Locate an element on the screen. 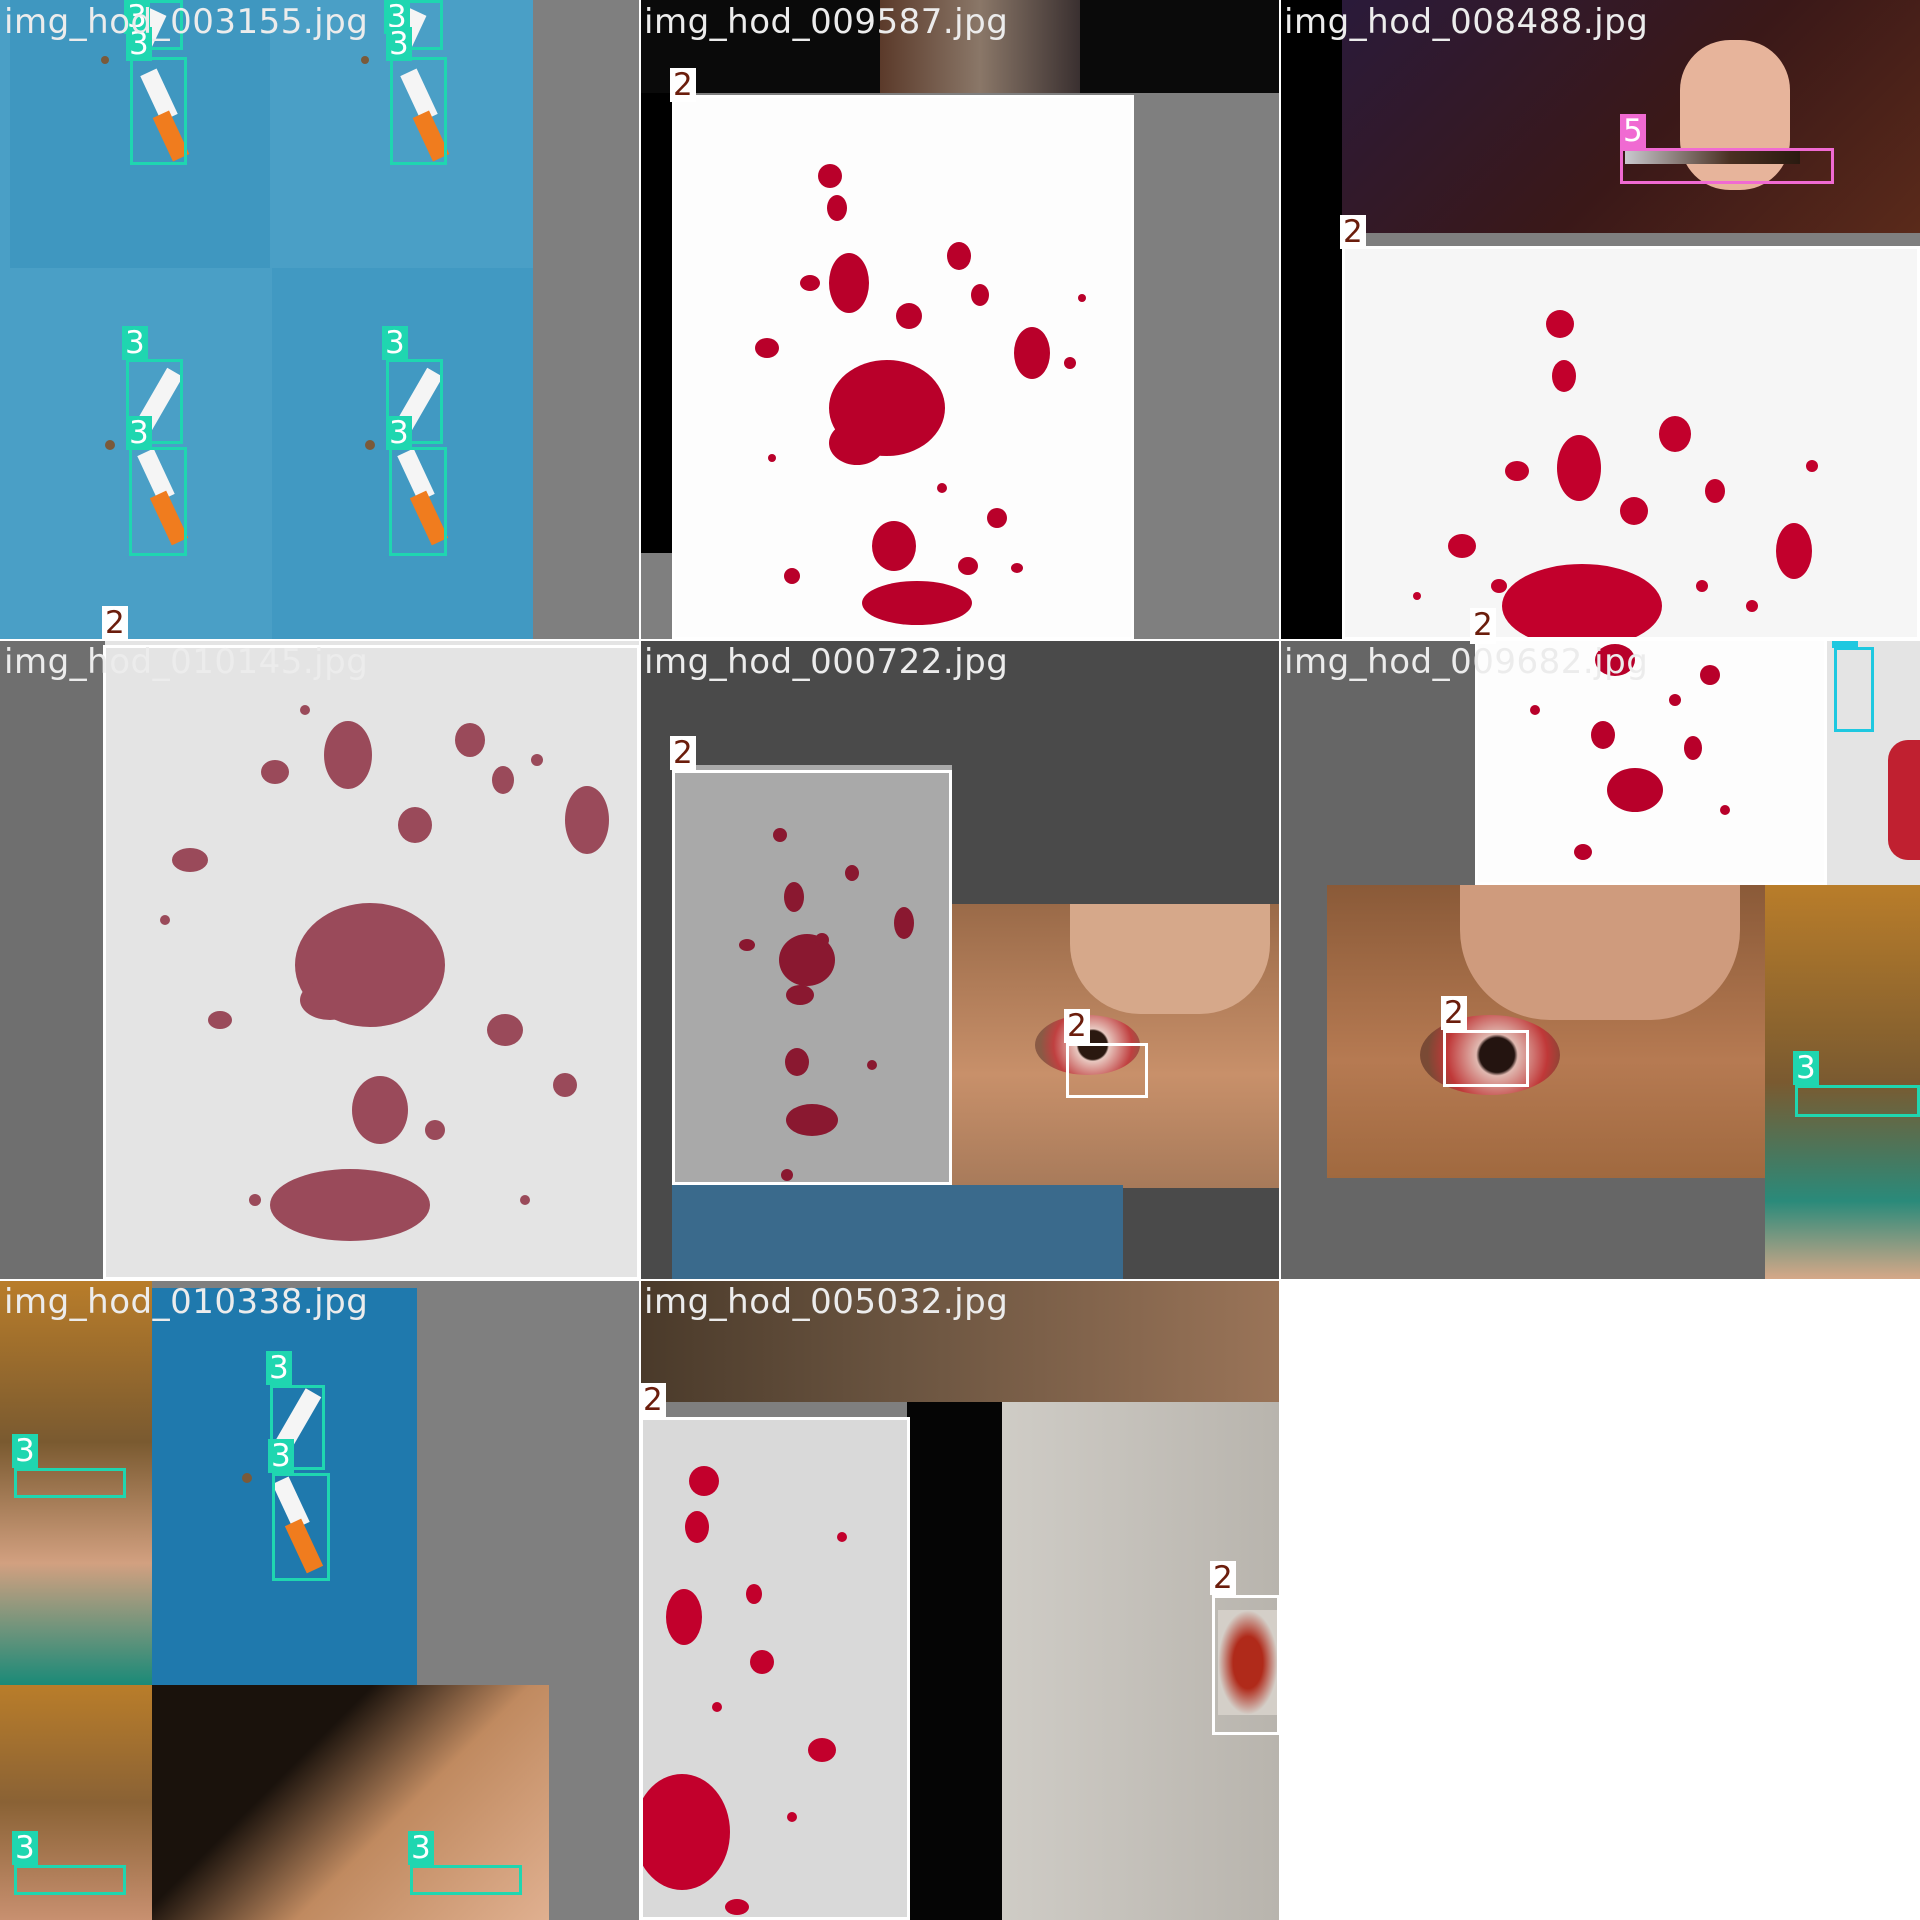 This screenshot has height=1920, width=1920. class-label: 5 is located at coordinates (1633, 131).